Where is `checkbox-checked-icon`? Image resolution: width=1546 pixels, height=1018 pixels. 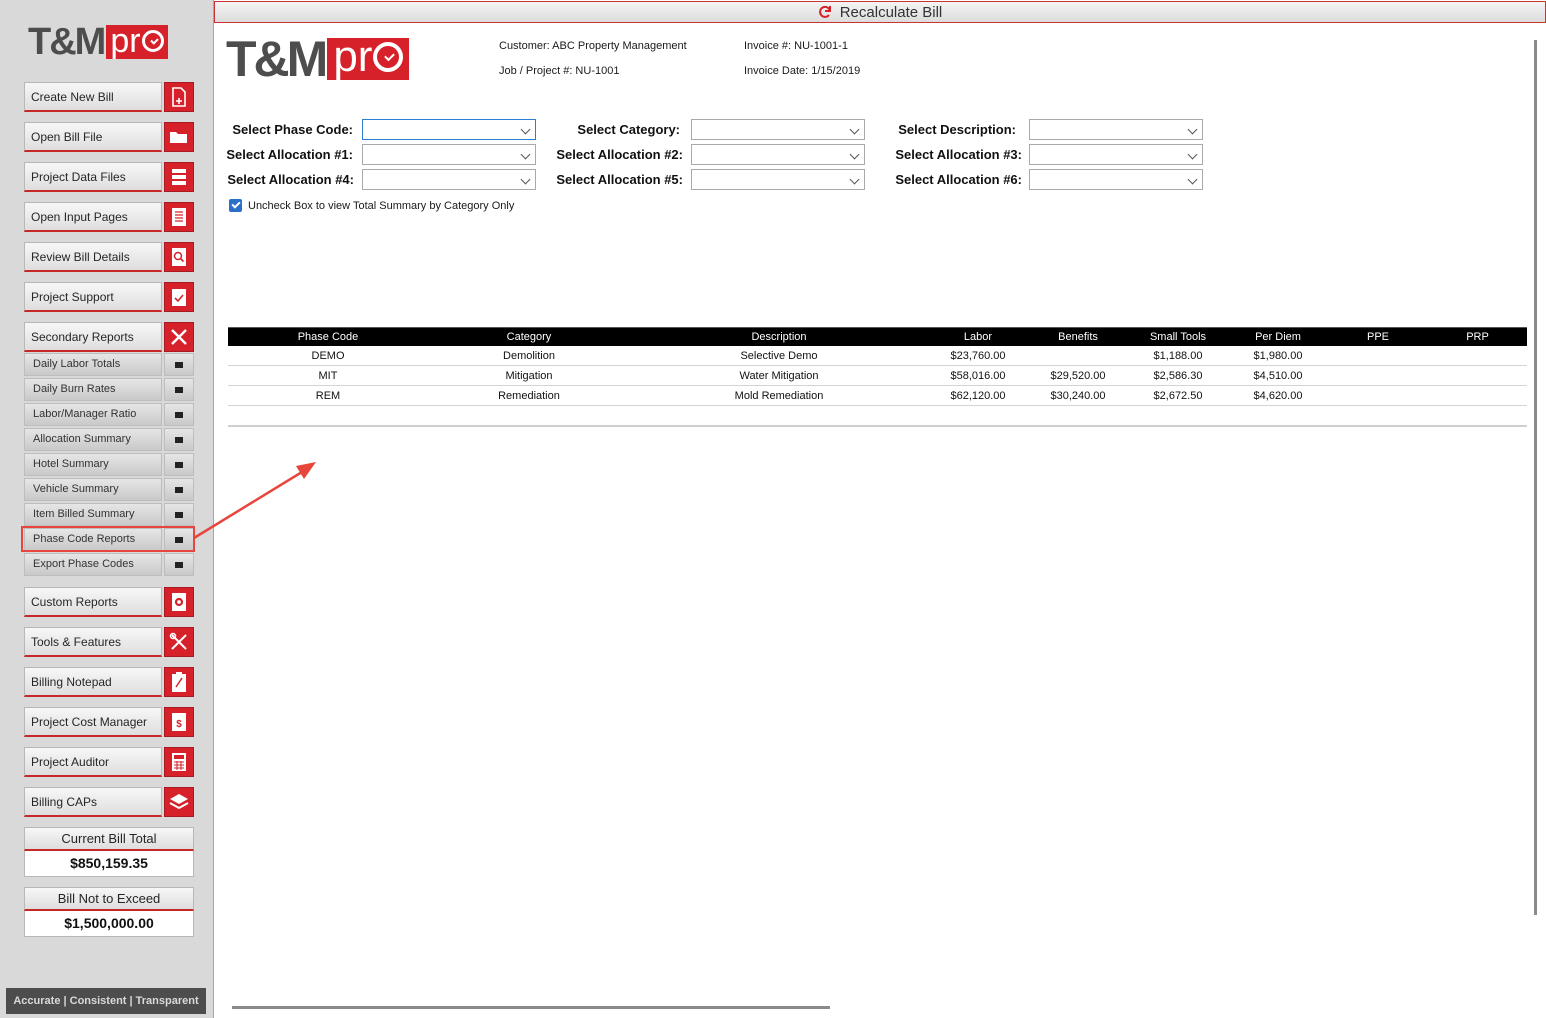 checkbox-checked-icon is located at coordinates (235, 205).